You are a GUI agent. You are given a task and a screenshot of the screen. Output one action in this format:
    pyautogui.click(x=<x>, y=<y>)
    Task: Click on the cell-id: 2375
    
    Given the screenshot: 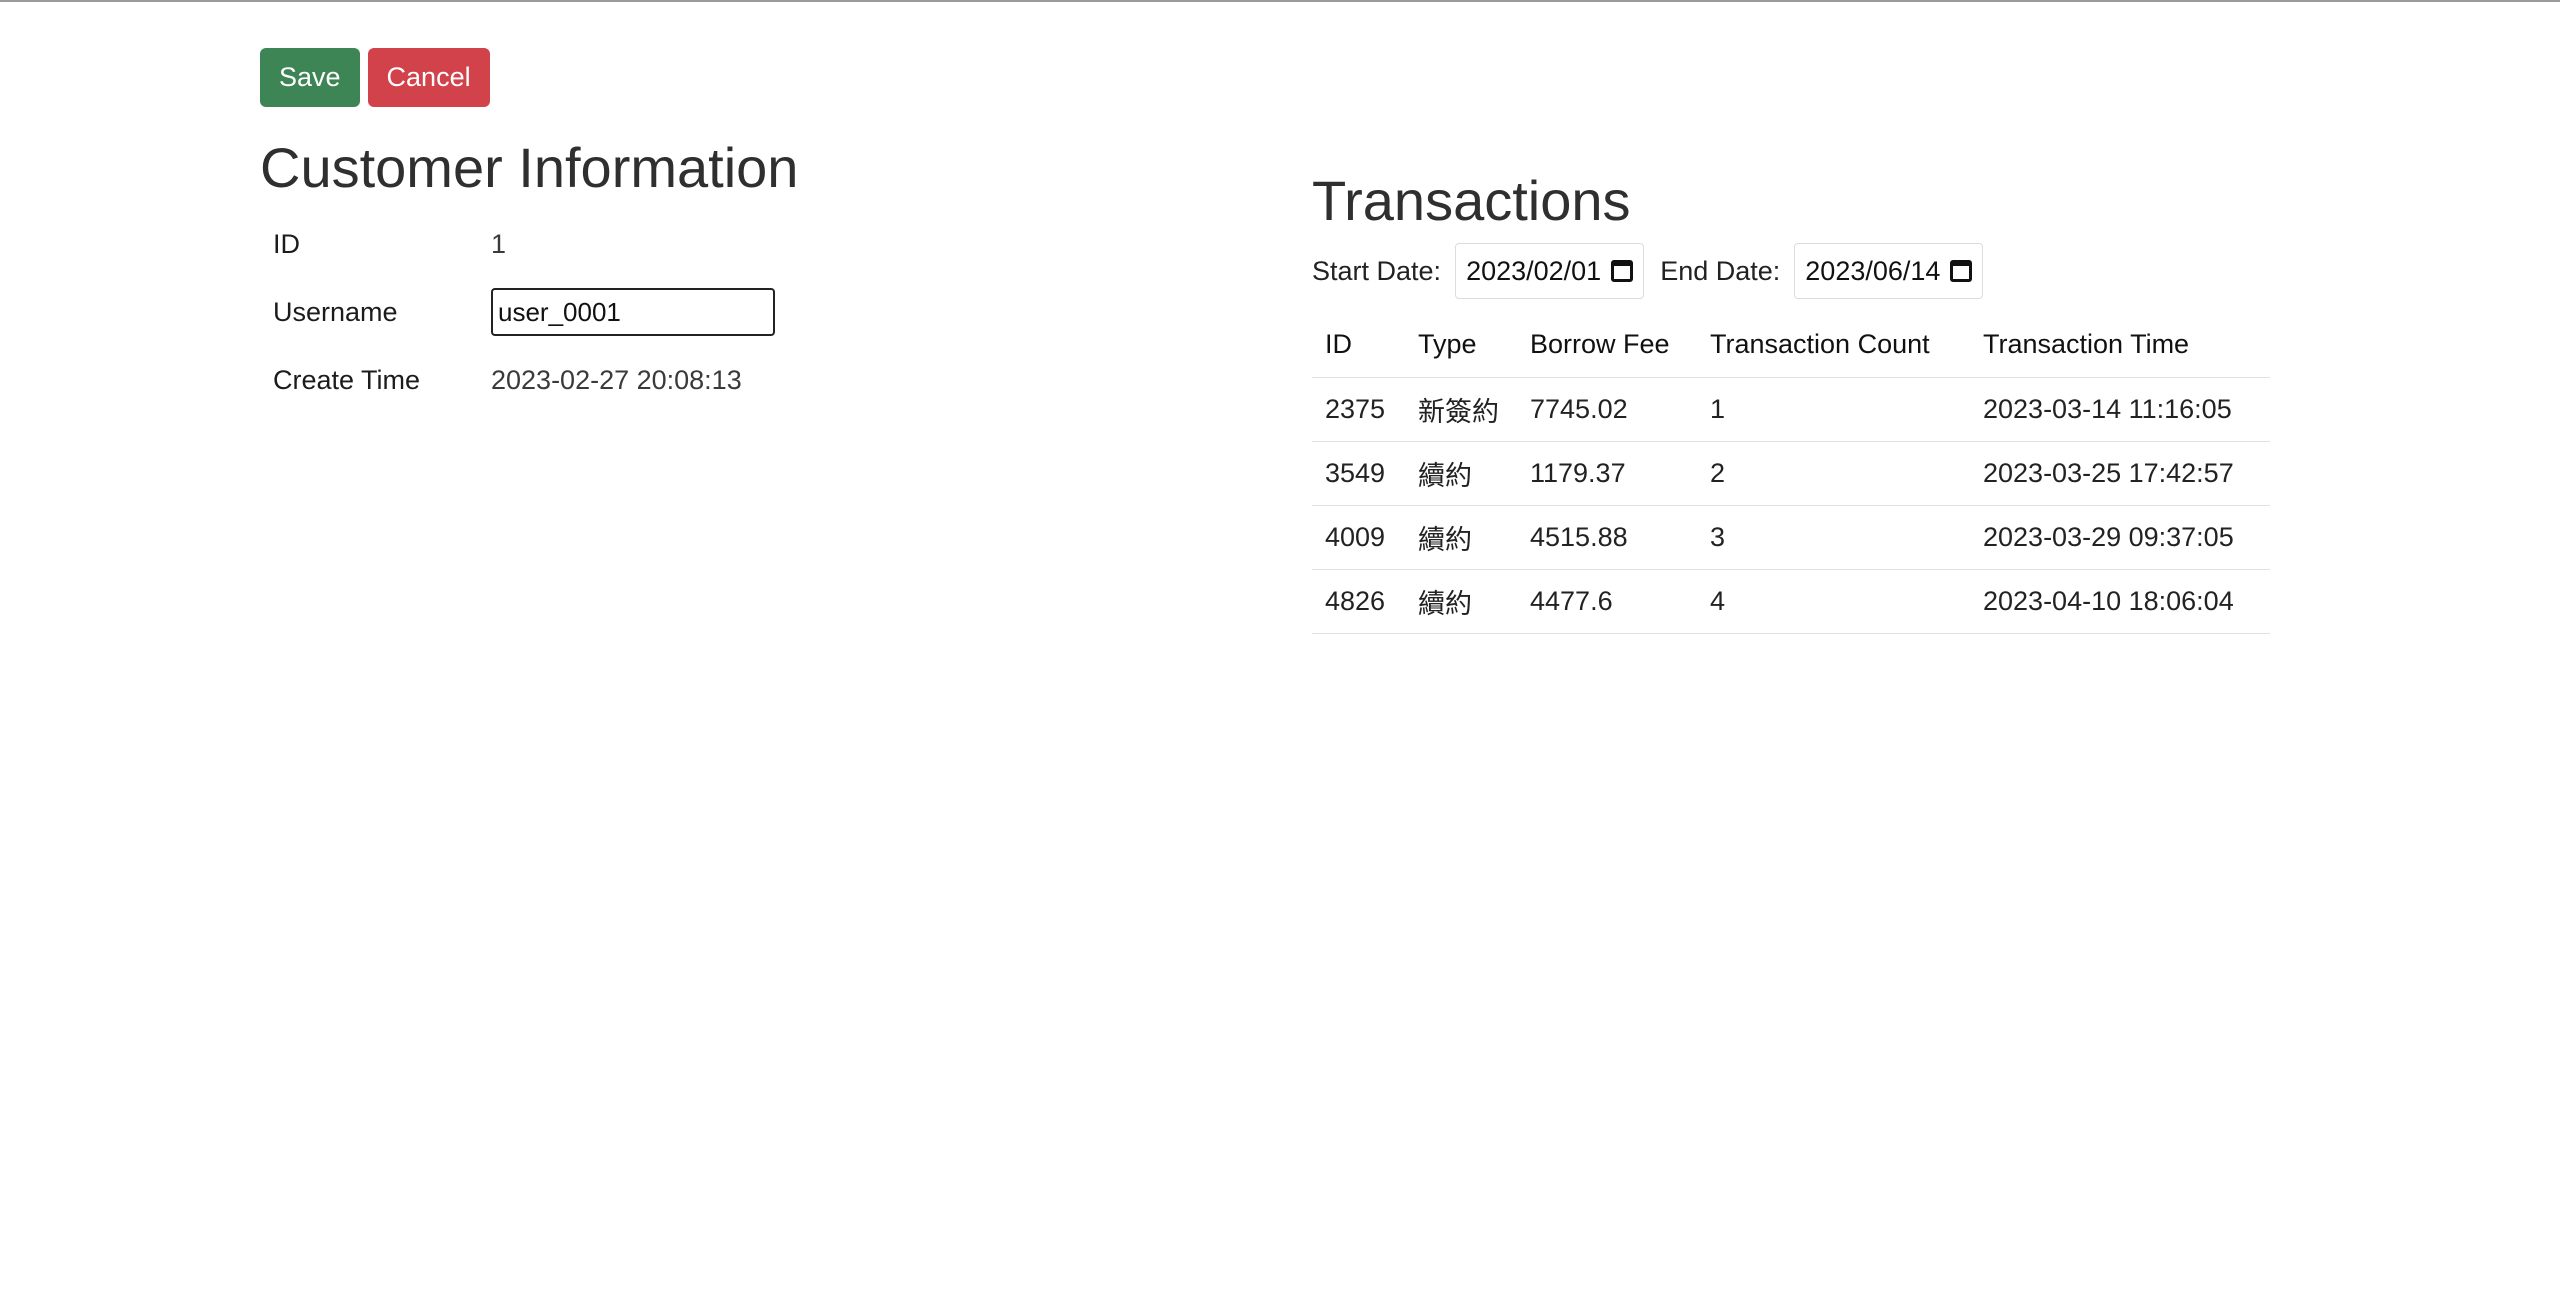 What is the action you would take?
    pyautogui.click(x=1358, y=409)
    